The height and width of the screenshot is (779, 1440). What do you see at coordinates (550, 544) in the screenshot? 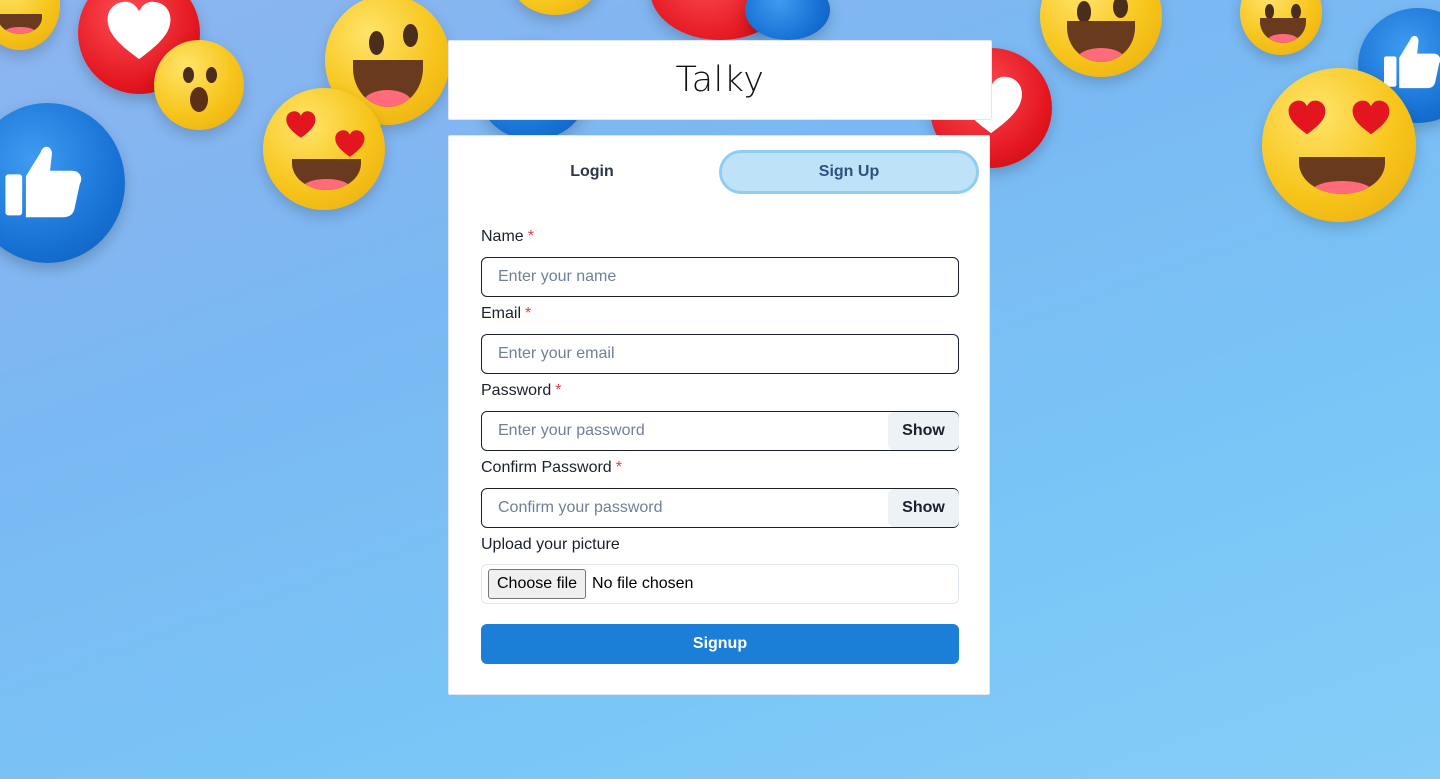
I see `picture-label: Upload your picture` at bounding box center [550, 544].